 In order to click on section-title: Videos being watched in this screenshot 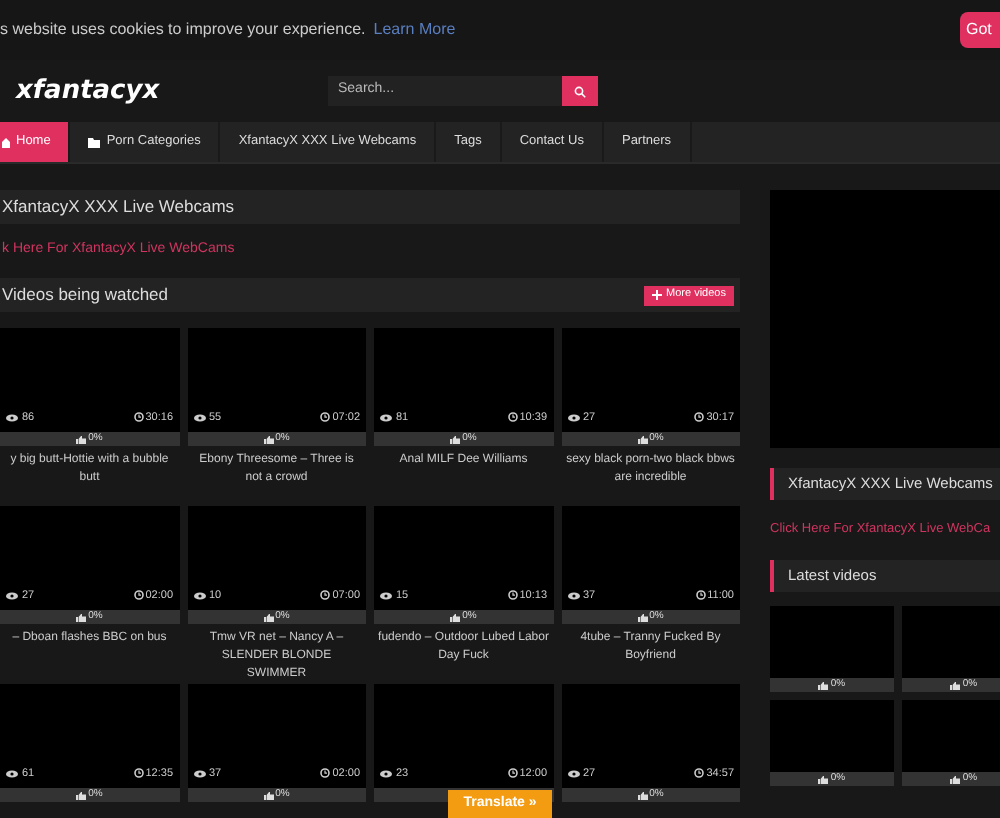, I will do `click(85, 295)`.